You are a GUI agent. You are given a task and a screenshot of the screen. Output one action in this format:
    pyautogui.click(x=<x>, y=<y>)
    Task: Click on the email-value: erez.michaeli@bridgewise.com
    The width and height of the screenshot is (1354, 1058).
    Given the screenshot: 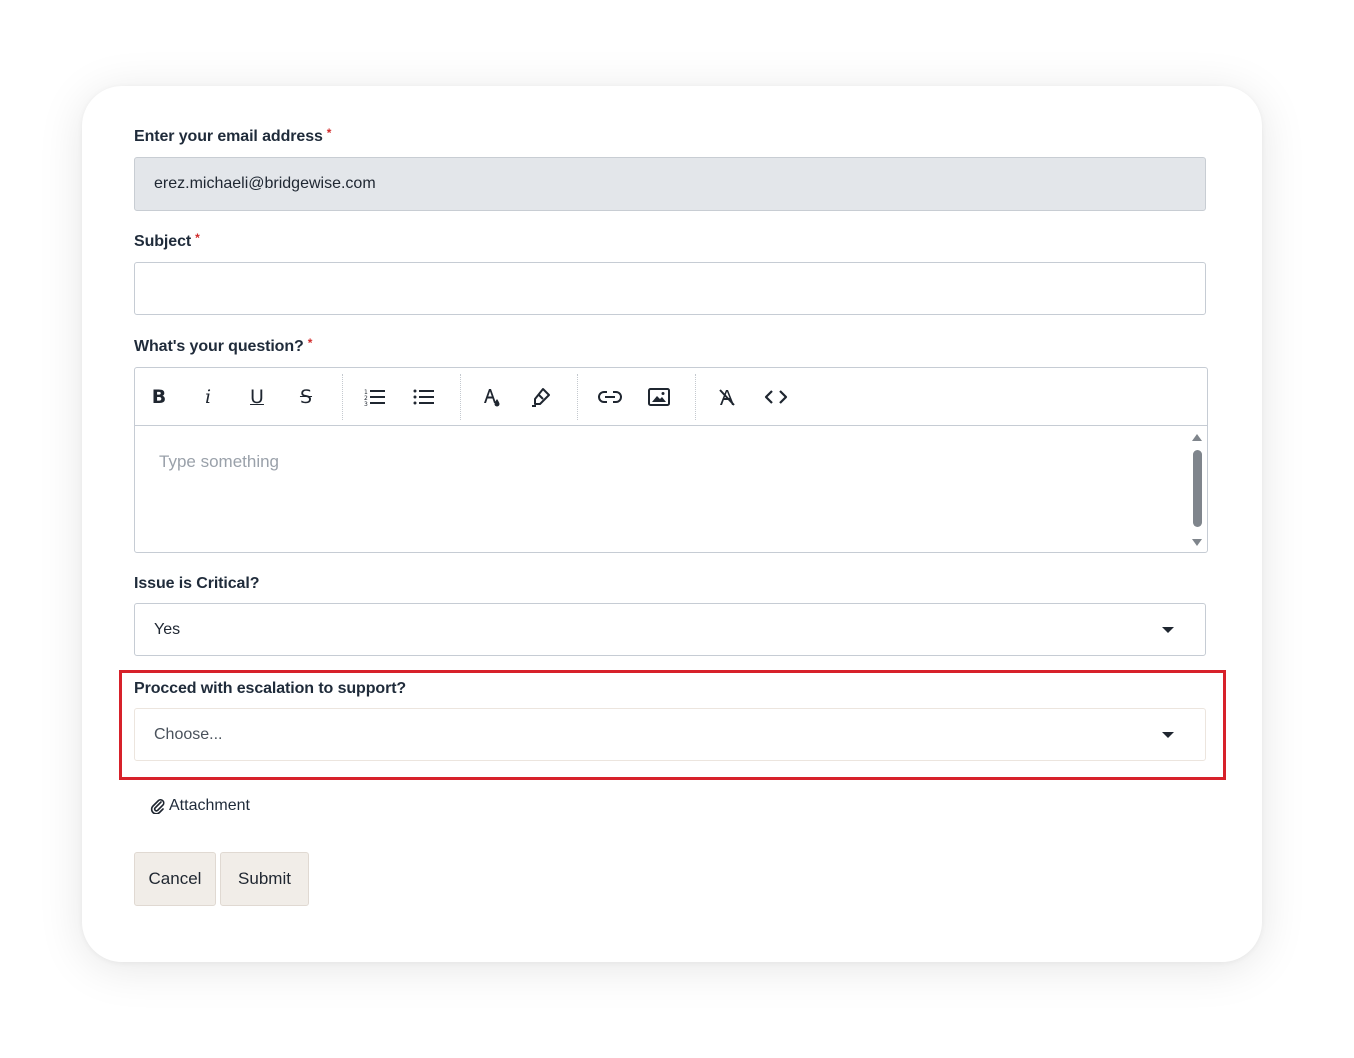 What is the action you would take?
    pyautogui.click(x=265, y=183)
    